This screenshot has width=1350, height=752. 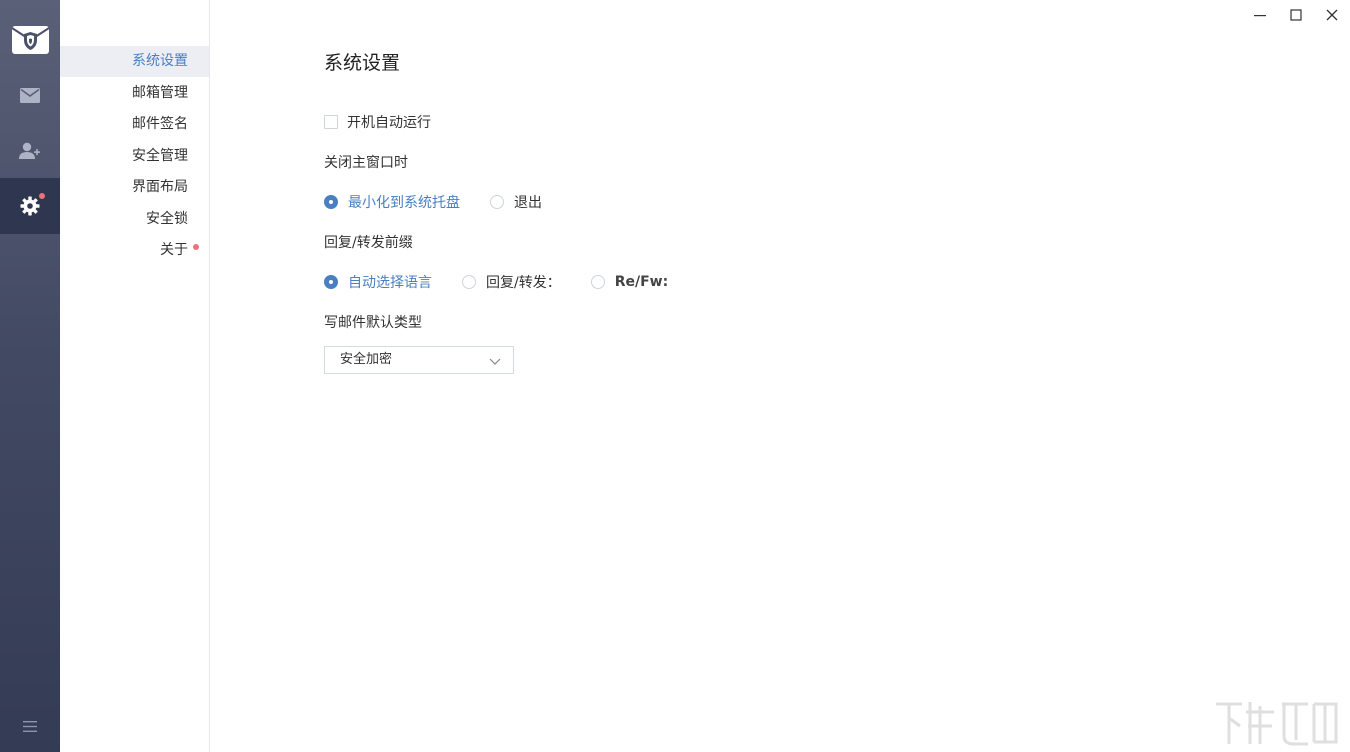 I want to click on radio-label: 自动选择语言, so click(x=390, y=283).